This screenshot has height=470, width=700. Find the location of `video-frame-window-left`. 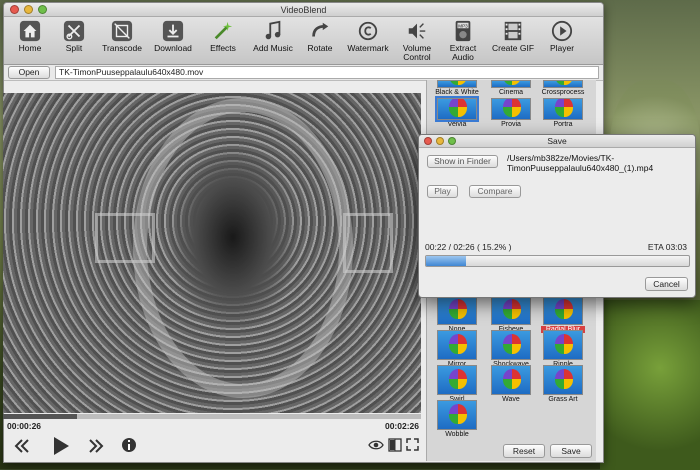

video-frame-window-left is located at coordinates (125, 238).